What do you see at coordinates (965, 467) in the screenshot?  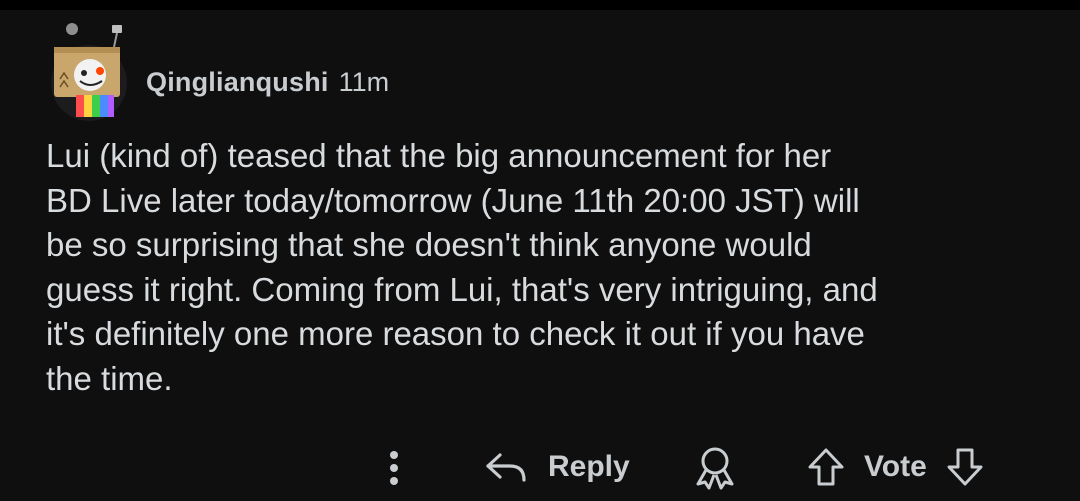 I see `downvote-arrow-icon` at bounding box center [965, 467].